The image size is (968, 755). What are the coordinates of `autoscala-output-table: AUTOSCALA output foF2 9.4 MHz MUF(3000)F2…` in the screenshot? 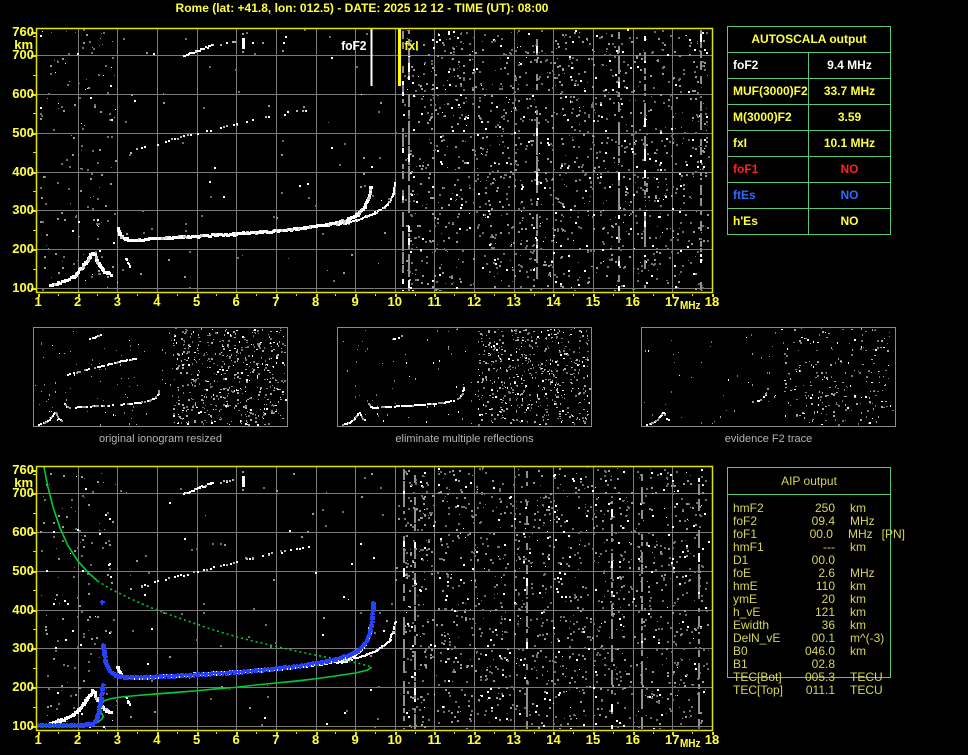 It's located at (809, 130).